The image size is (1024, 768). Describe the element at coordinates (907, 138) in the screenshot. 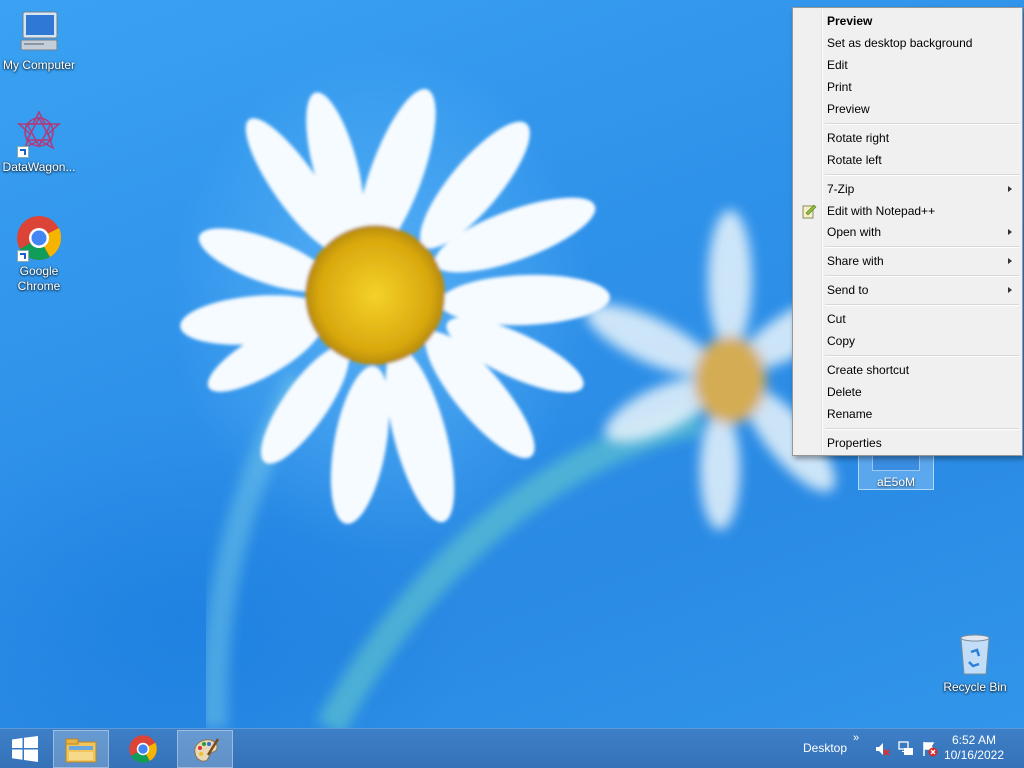

I see `menu-item-rotate-right: Rotate right` at that location.